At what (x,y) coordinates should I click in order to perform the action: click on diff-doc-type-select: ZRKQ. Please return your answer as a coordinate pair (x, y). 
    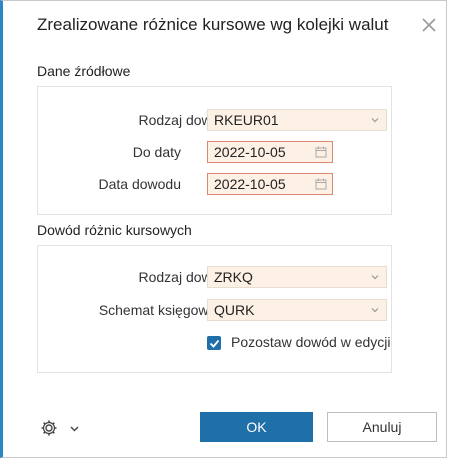
    Looking at the image, I should click on (297, 277).